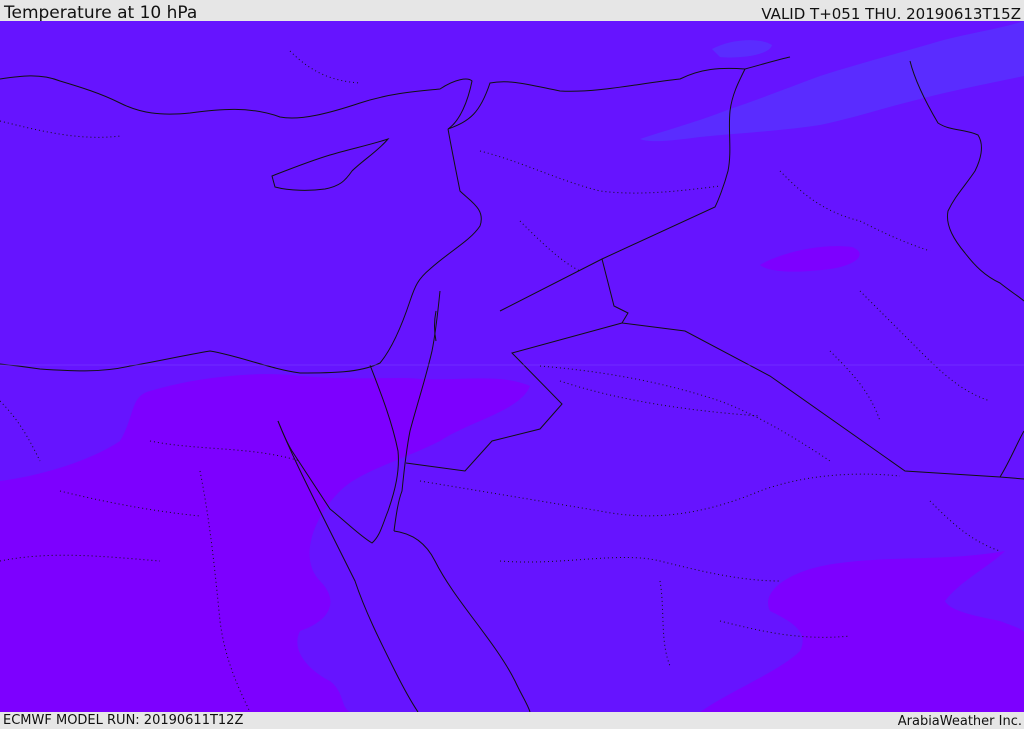 The width and height of the screenshot is (1024, 729). Describe the element at coordinates (123, 720) in the screenshot. I see `model-run-label: ECMWF MODEL RUN: 20190611T12Z` at that location.